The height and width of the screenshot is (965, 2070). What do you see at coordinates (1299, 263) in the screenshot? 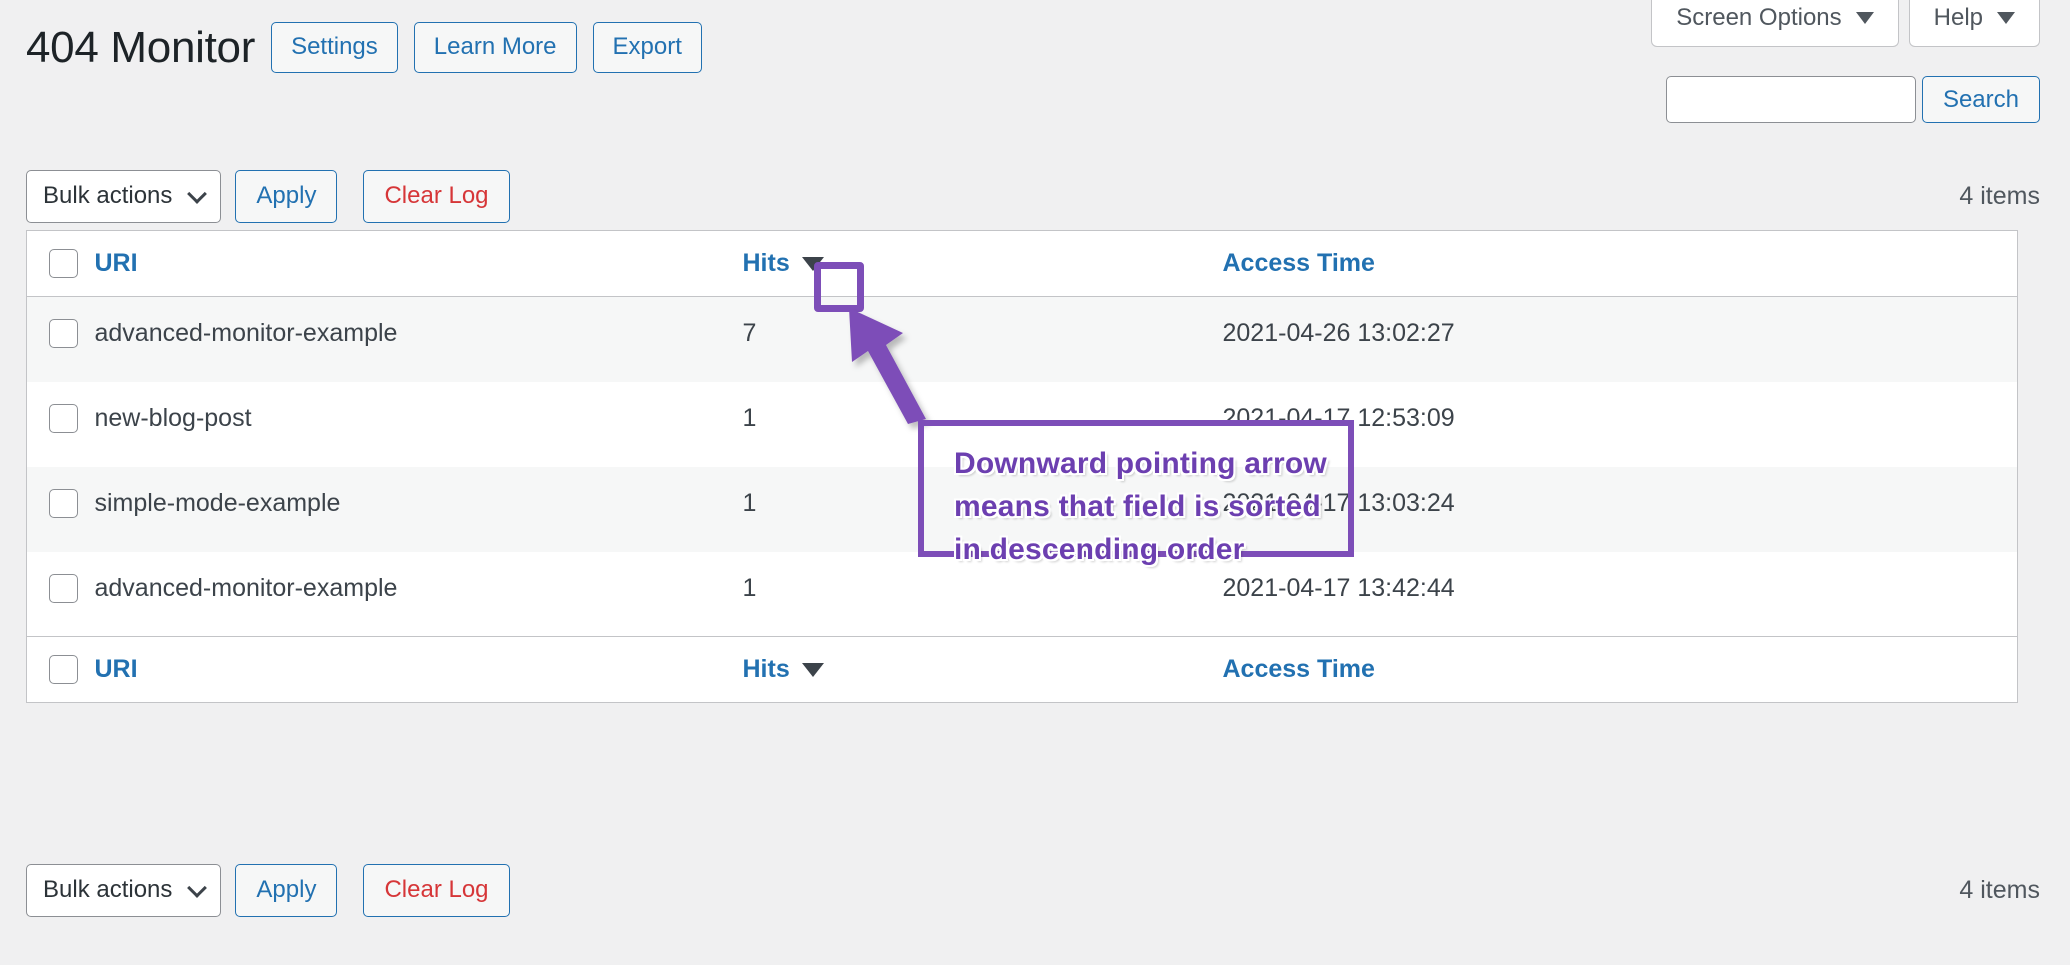
I see `sort-link-access-time: Access Time` at bounding box center [1299, 263].